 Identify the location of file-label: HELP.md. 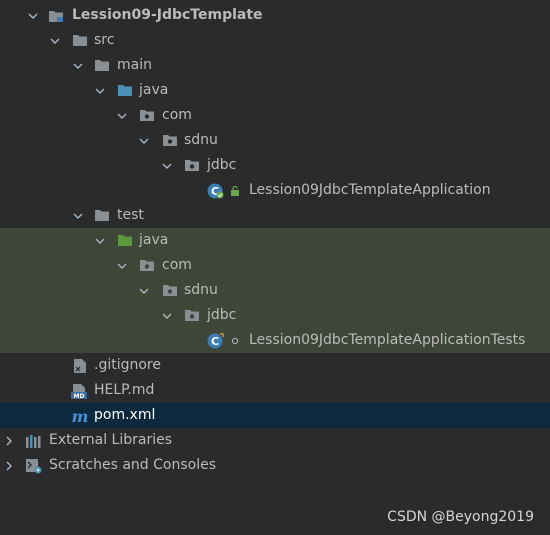
(124, 390).